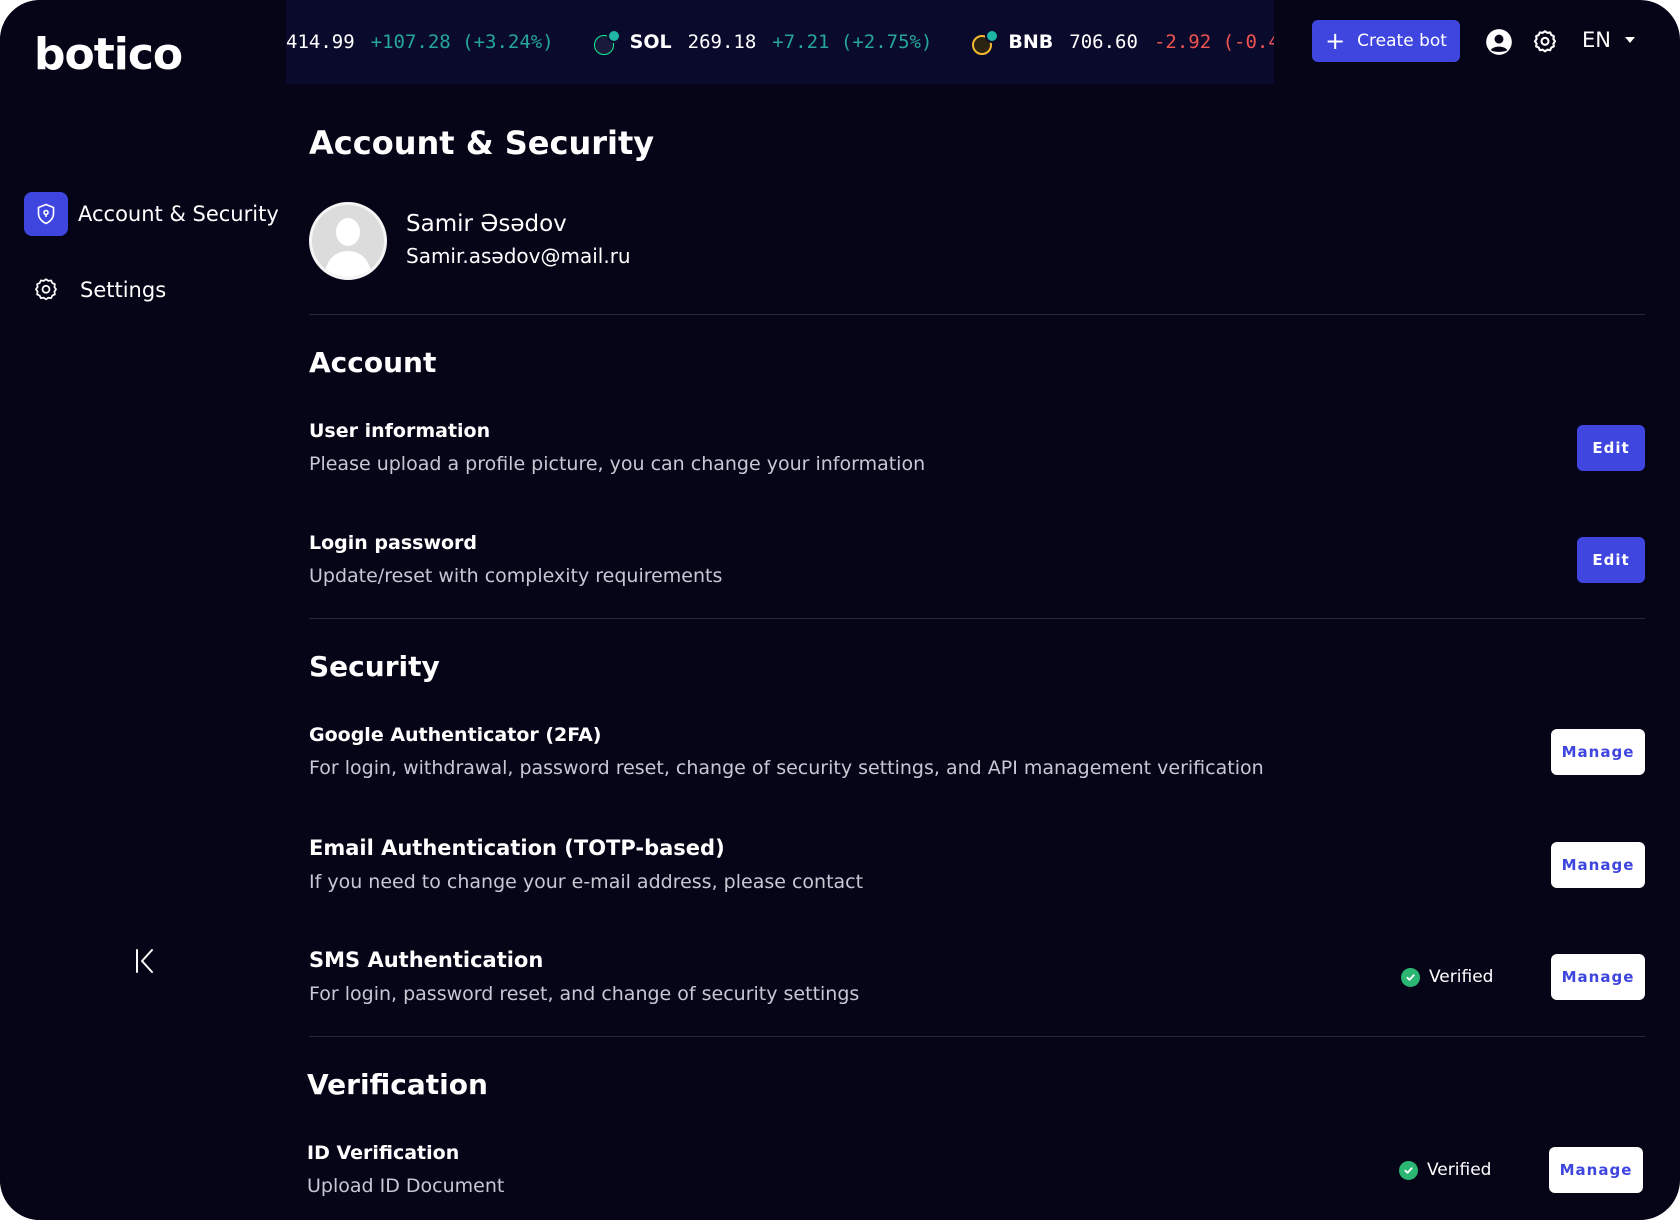 The width and height of the screenshot is (1680, 1220). I want to click on avatar, so click(348, 241).